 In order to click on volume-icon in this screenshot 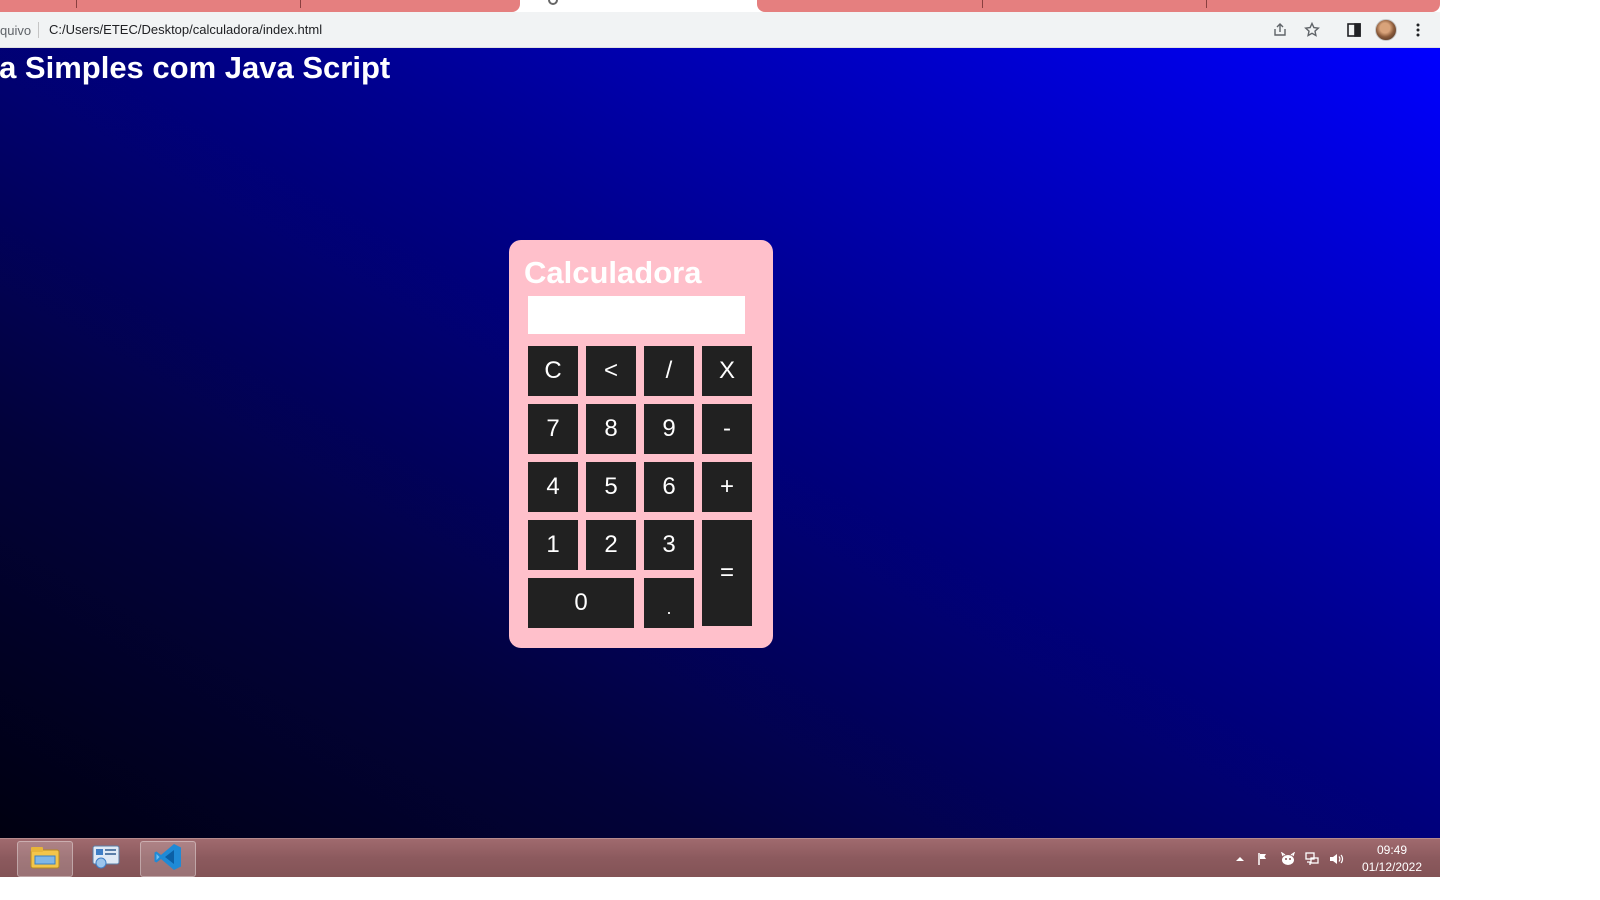, I will do `click(1336, 859)`.